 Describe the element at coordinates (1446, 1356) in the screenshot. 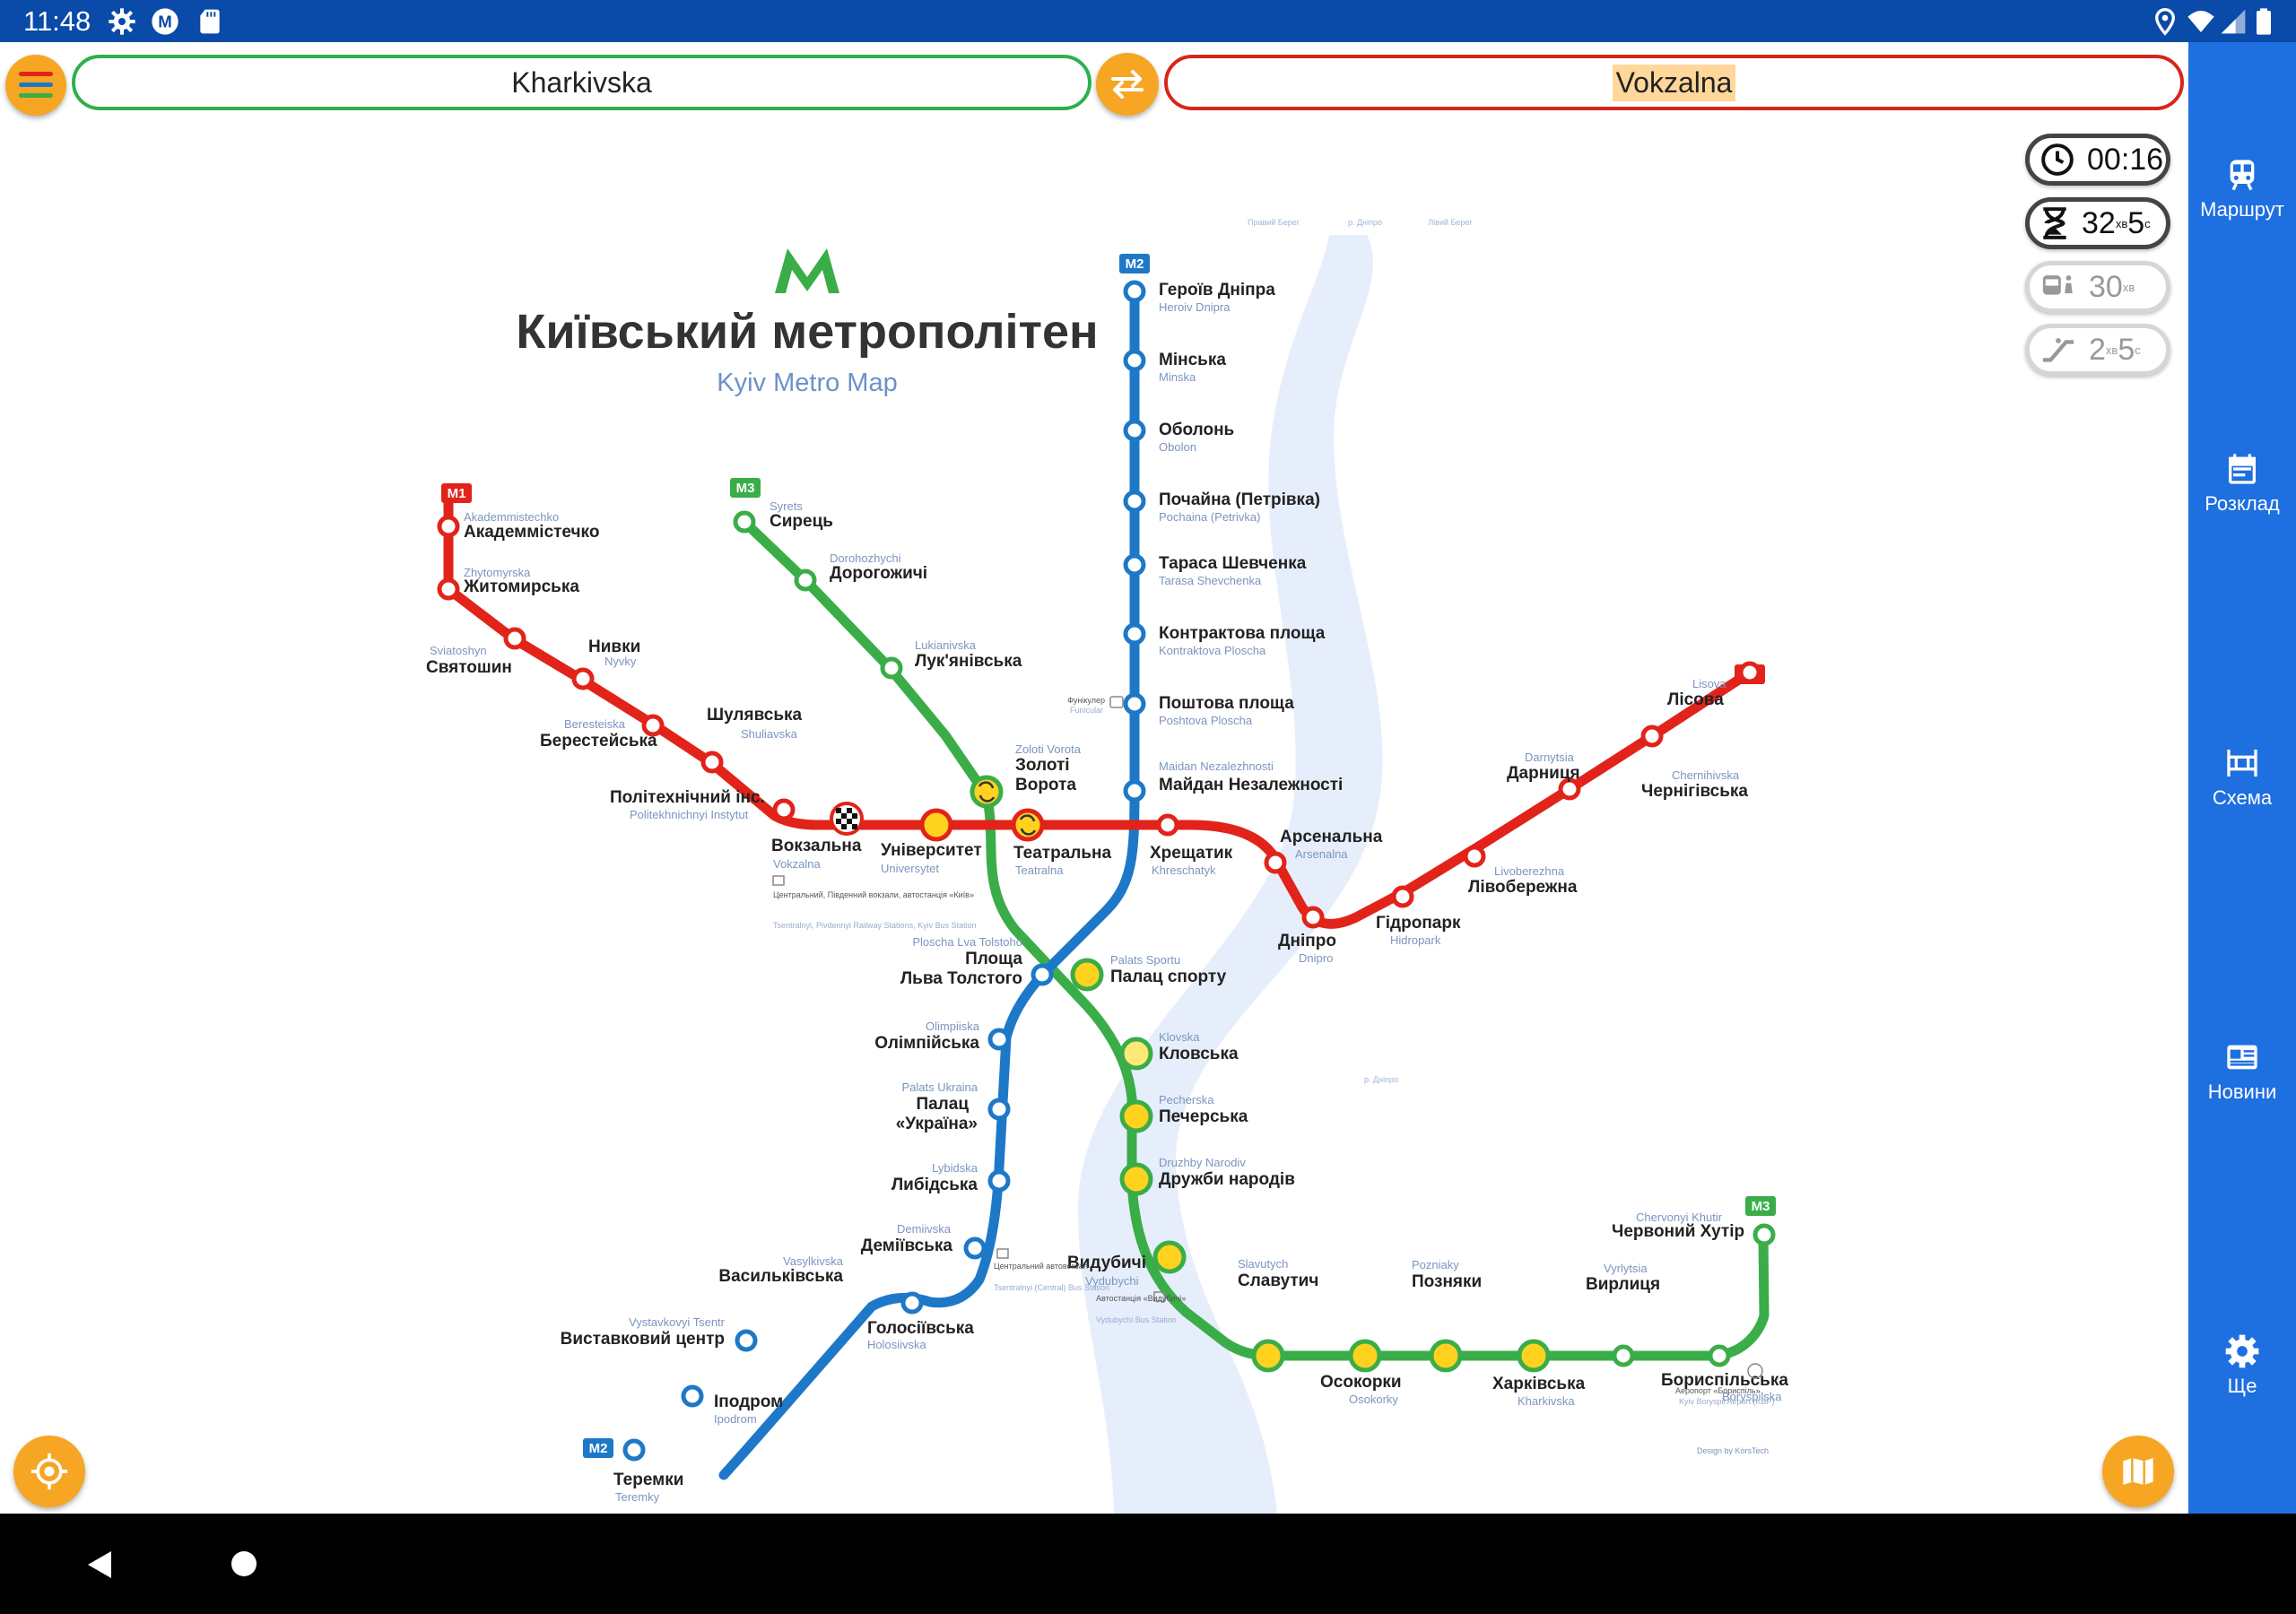

I see `route-station-pozniaky` at that location.